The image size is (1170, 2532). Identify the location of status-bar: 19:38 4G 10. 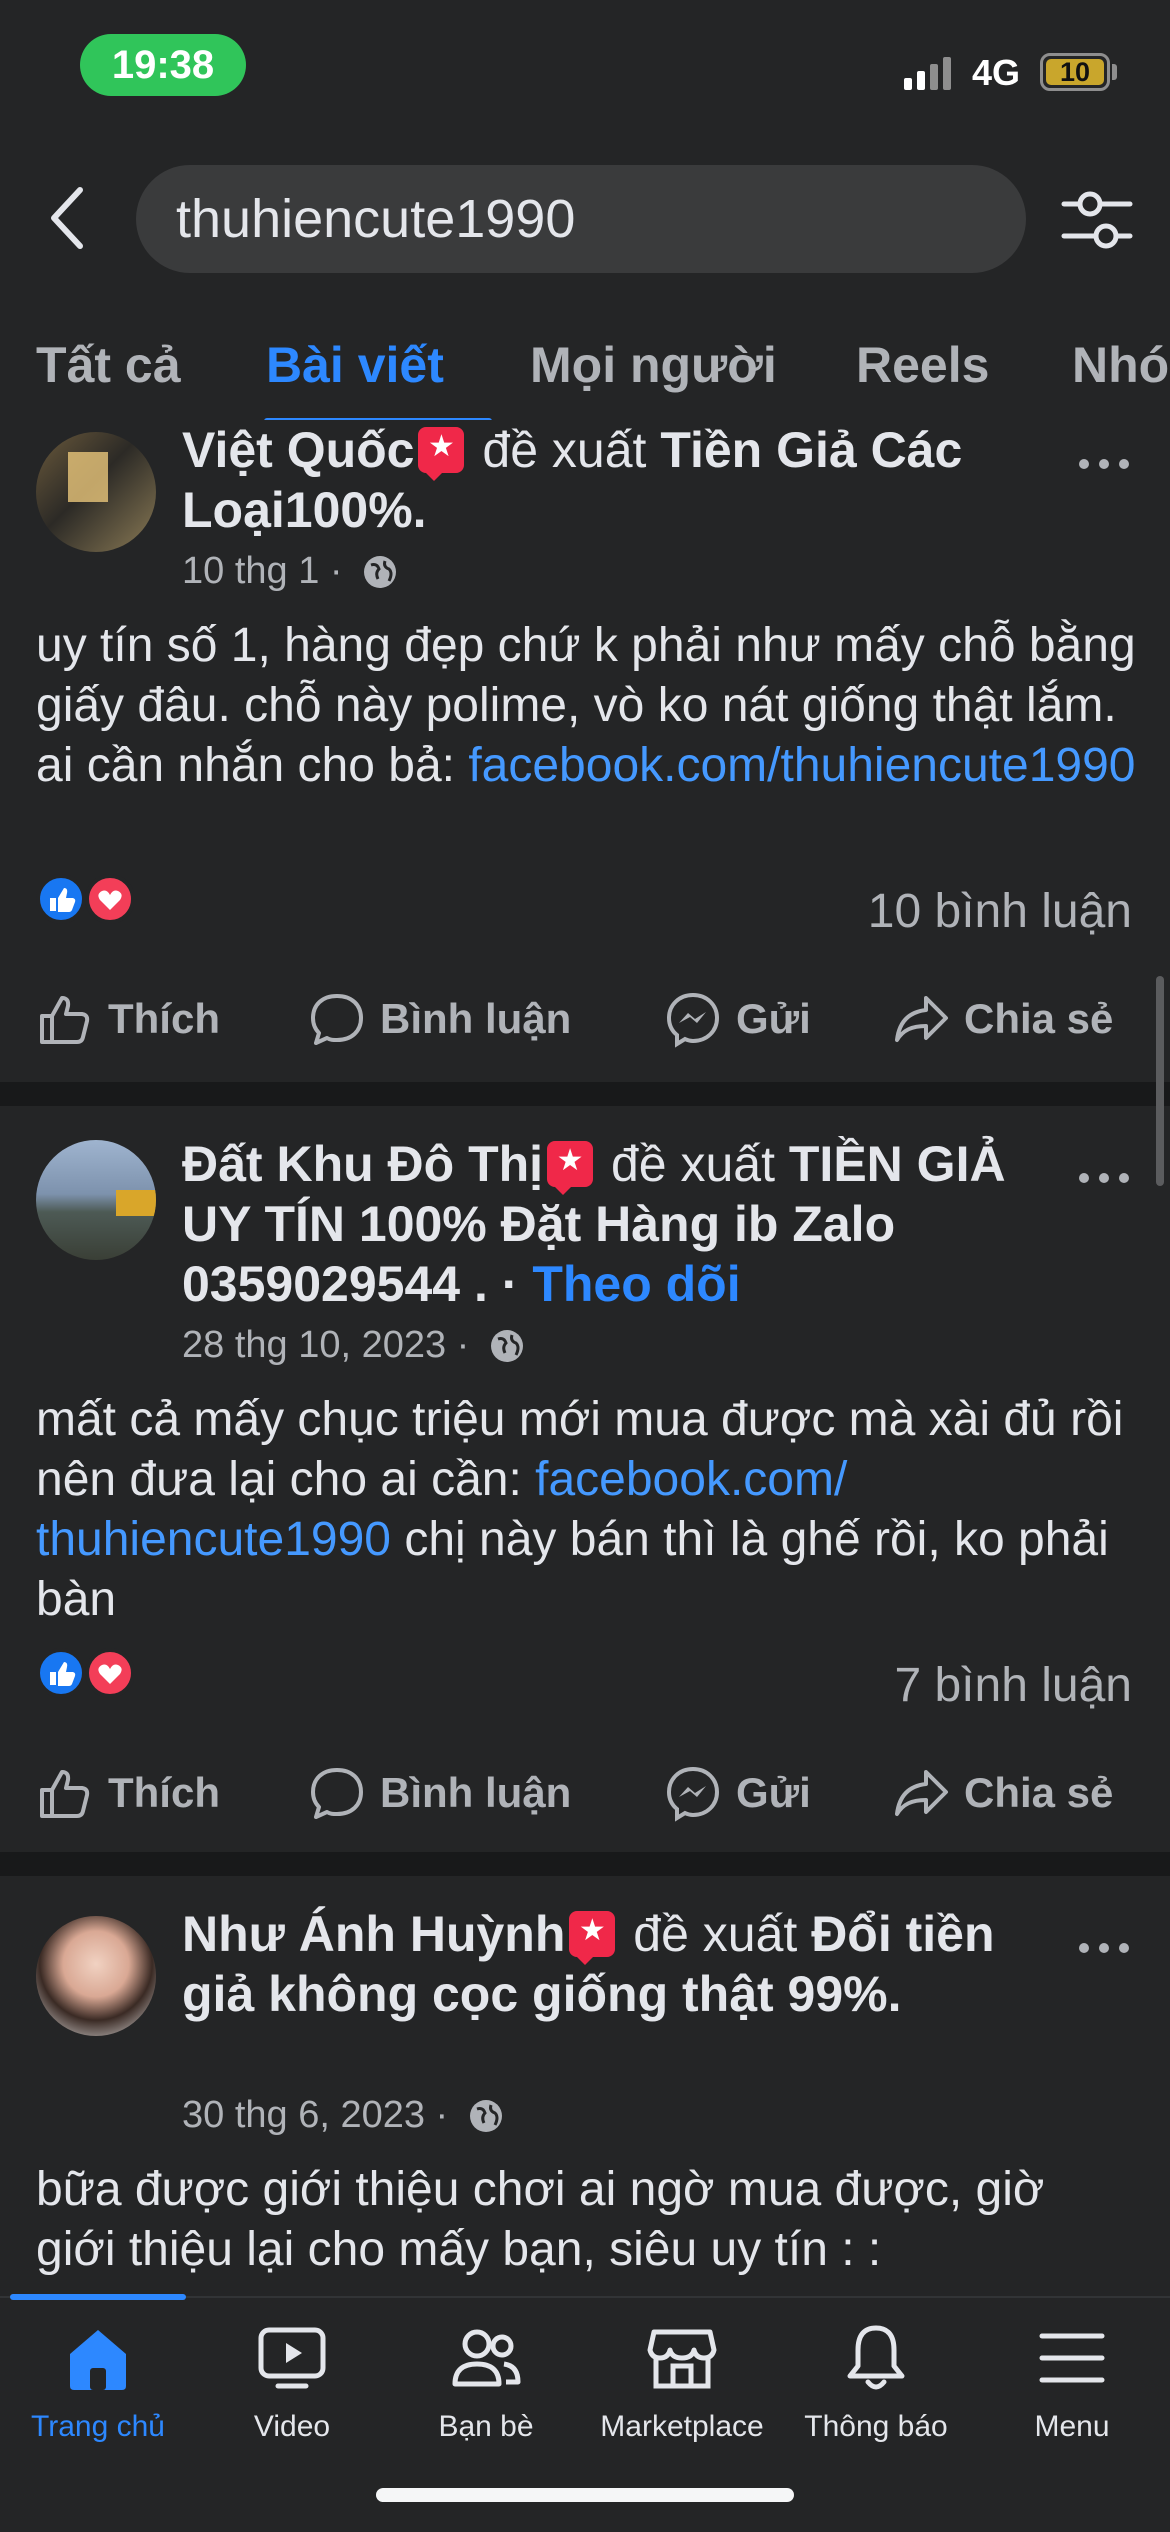
(585, 65).